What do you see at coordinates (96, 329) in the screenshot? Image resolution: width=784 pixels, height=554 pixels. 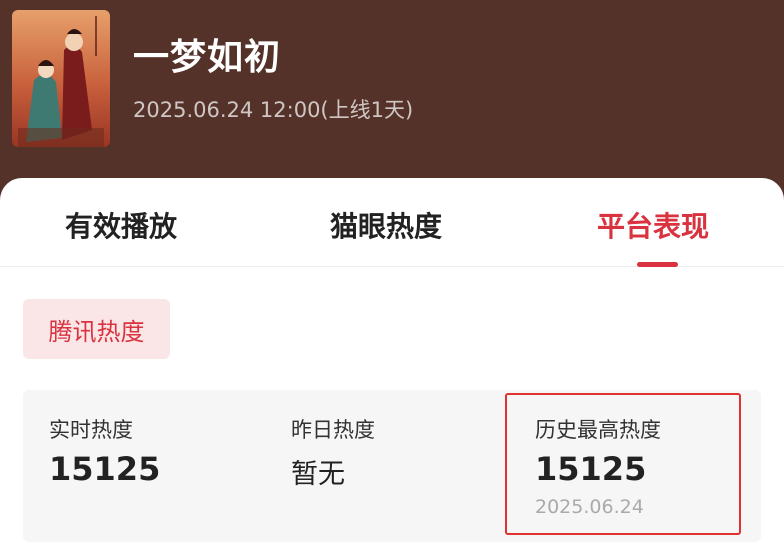 I see `tencent-heat-chip: 腾讯热度` at bounding box center [96, 329].